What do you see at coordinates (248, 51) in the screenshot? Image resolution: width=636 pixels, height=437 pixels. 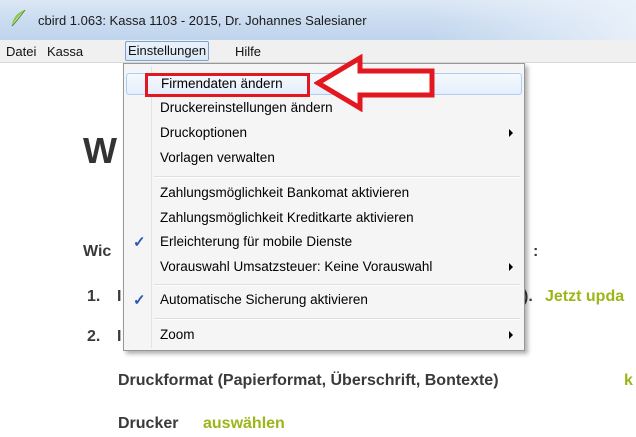 I see `menu-hilfe: Hilfe` at bounding box center [248, 51].